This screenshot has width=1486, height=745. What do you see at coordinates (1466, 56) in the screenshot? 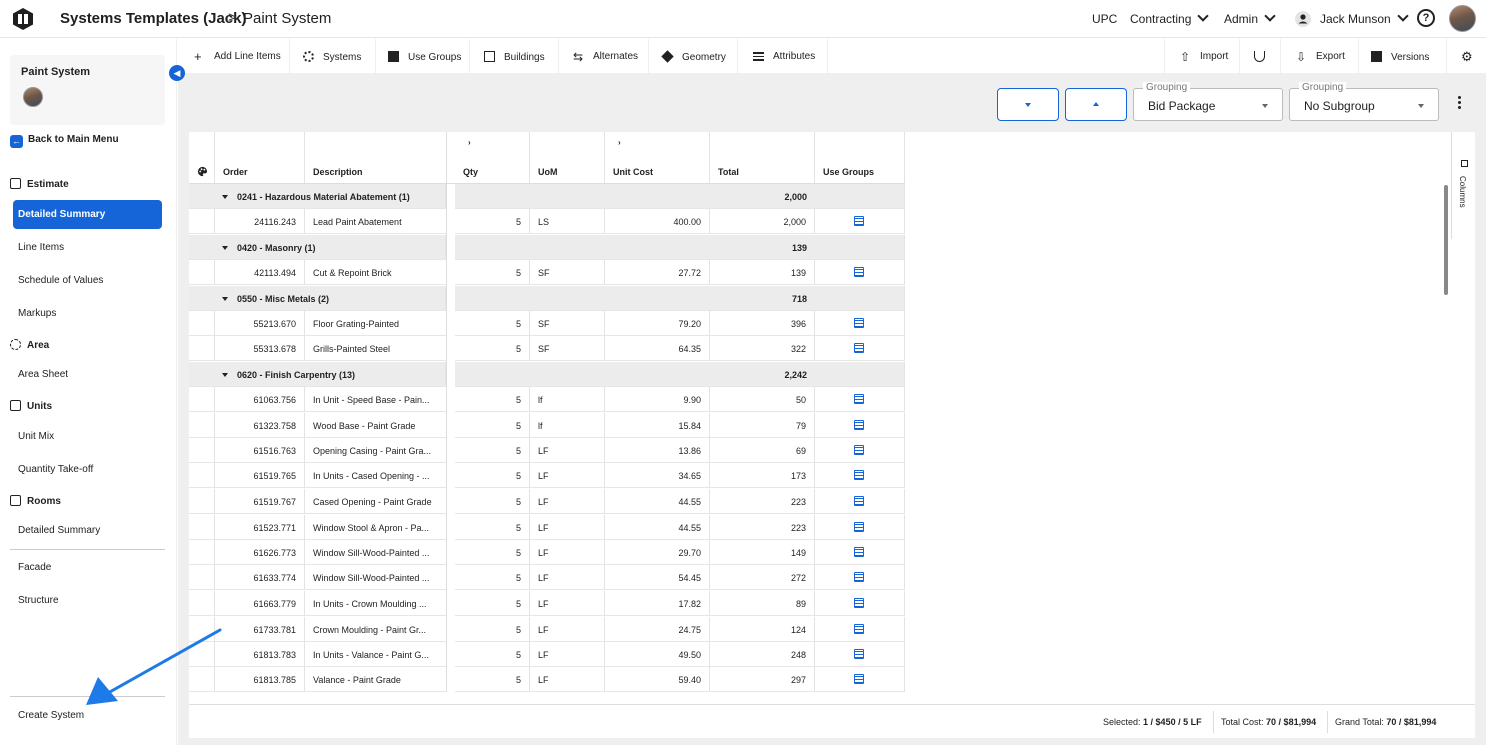
I see `settings-button: ⚙` at bounding box center [1466, 56].